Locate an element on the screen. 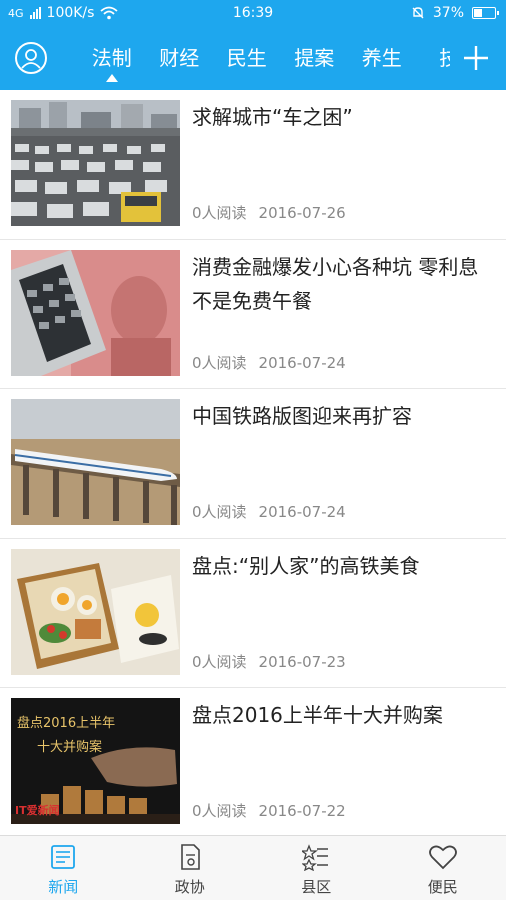 The image size is (506, 900). bottom-tab-bianmin: 便民 is located at coordinates (443, 868).